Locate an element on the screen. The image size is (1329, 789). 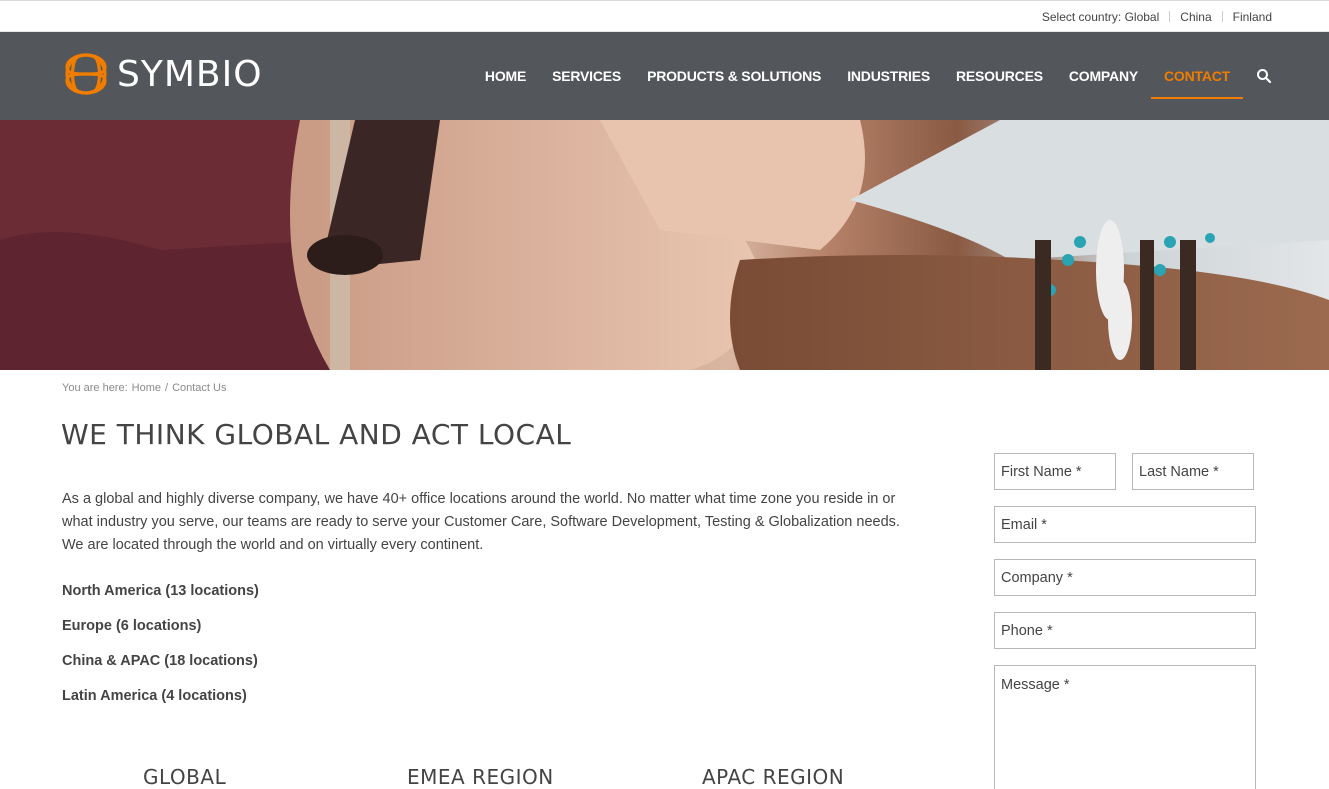
heading-apac-region: APAC REGION is located at coordinates (773, 777).